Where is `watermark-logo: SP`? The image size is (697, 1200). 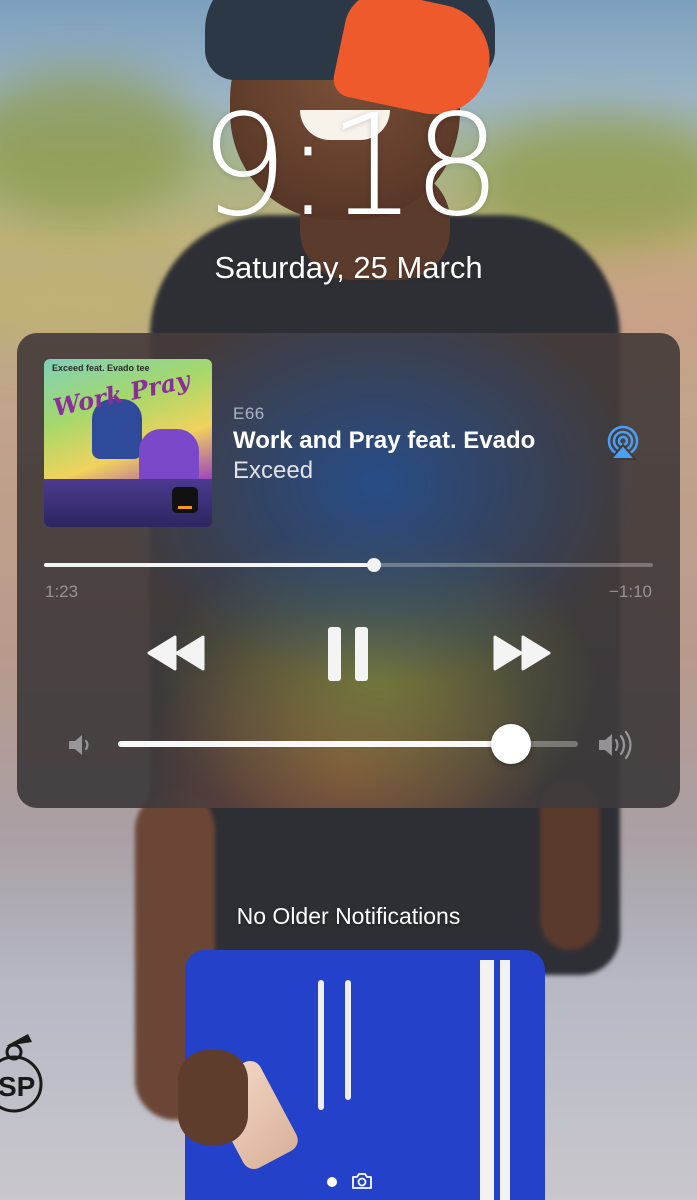 watermark-logo: SP is located at coordinates (24, 1073).